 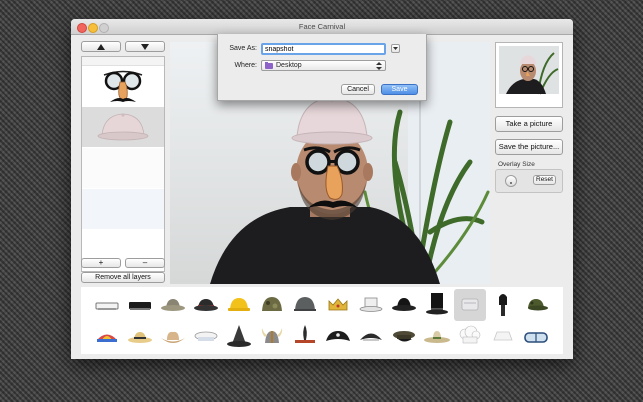 I want to click on reset-button: Reset, so click(x=544, y=180).